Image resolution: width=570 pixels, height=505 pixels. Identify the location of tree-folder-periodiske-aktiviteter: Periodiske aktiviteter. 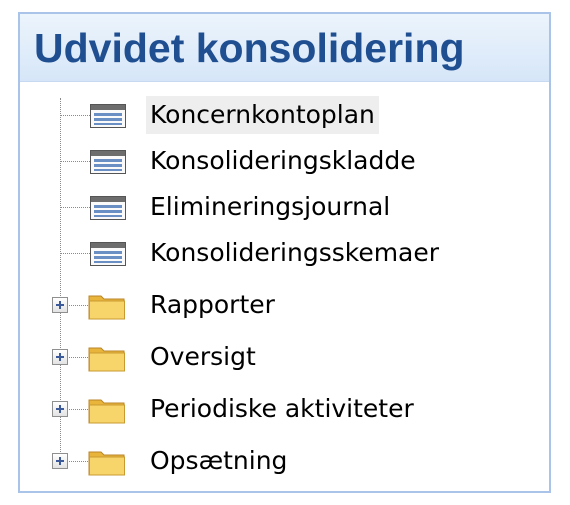
(284, 409).